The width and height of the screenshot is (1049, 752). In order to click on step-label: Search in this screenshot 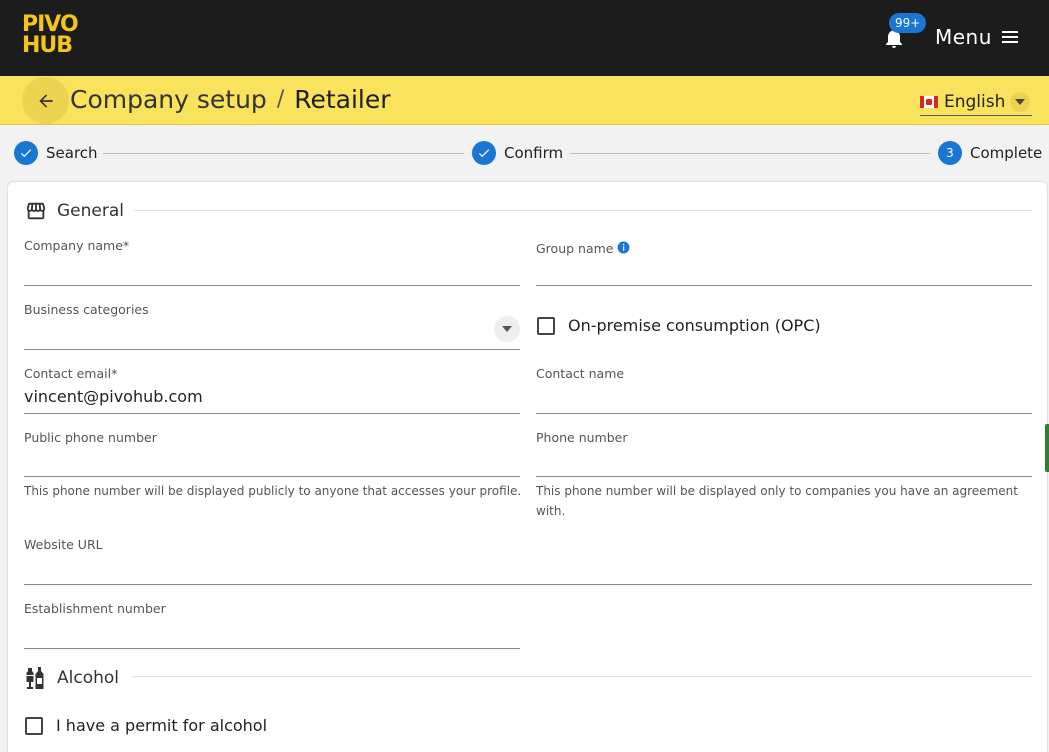, I will do `click(72, 153)`.